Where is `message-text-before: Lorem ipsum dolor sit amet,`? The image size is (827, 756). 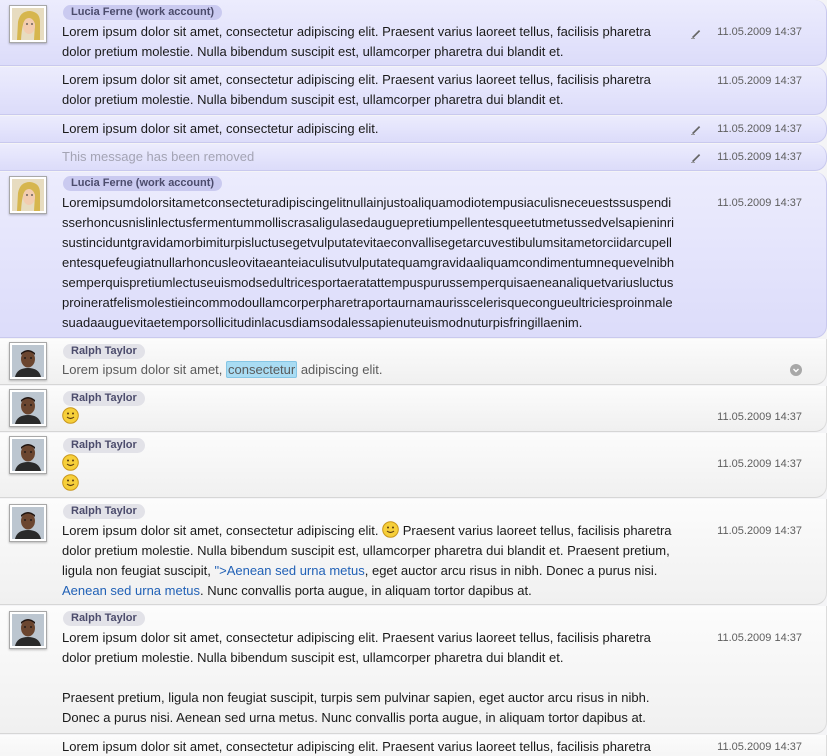 message-text-before: Lorem ipsum dolor sit amet, is located at coordinates (144, 369).